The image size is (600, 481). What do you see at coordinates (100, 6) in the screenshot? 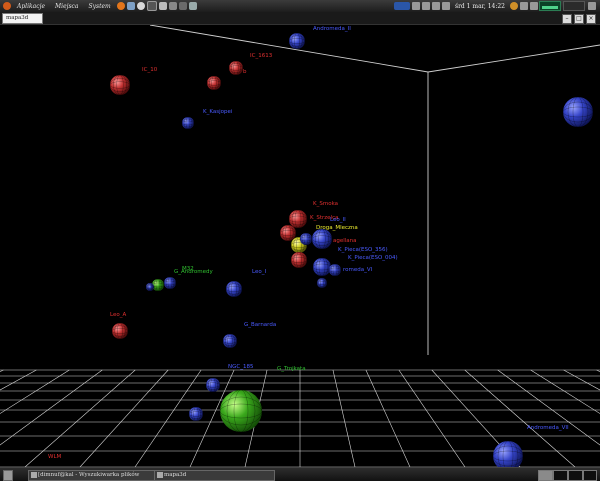
I see `menu-system: System` at bounding box center [100, 6].